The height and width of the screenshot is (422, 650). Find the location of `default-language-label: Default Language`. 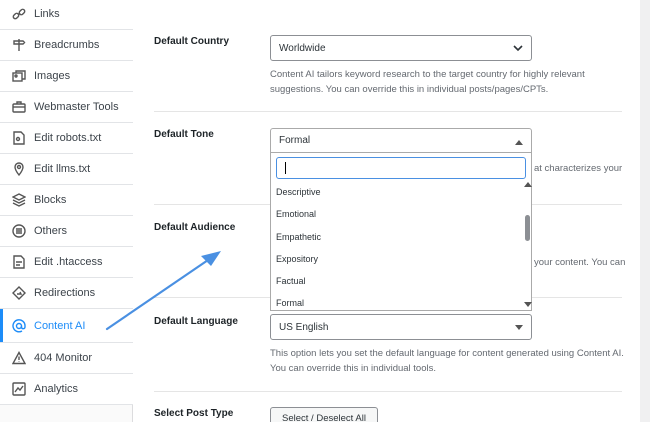

default-language-label: Default Language is located at coordinates (196, 321).